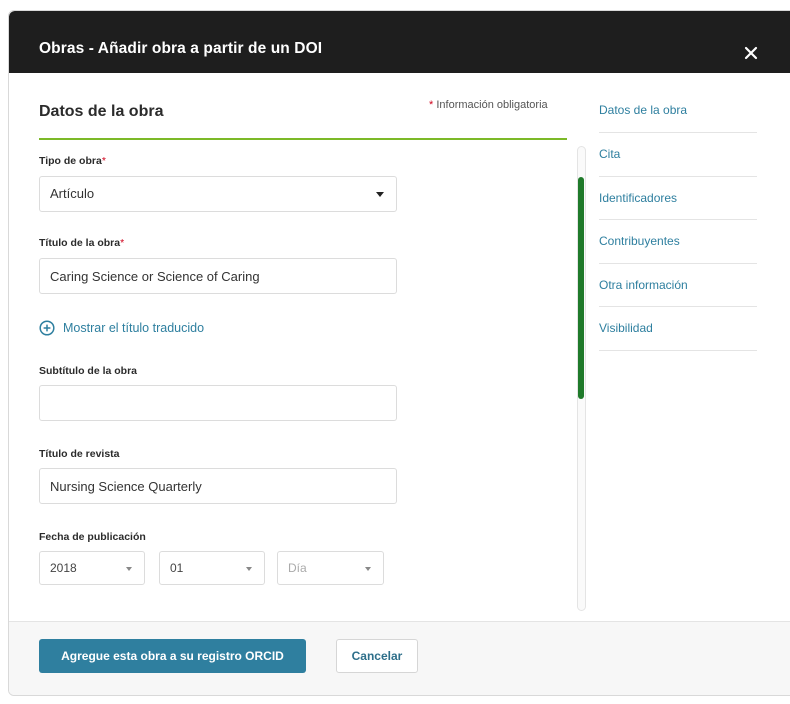  I want to click on work-type-select: Artículo, so click(218, 194).